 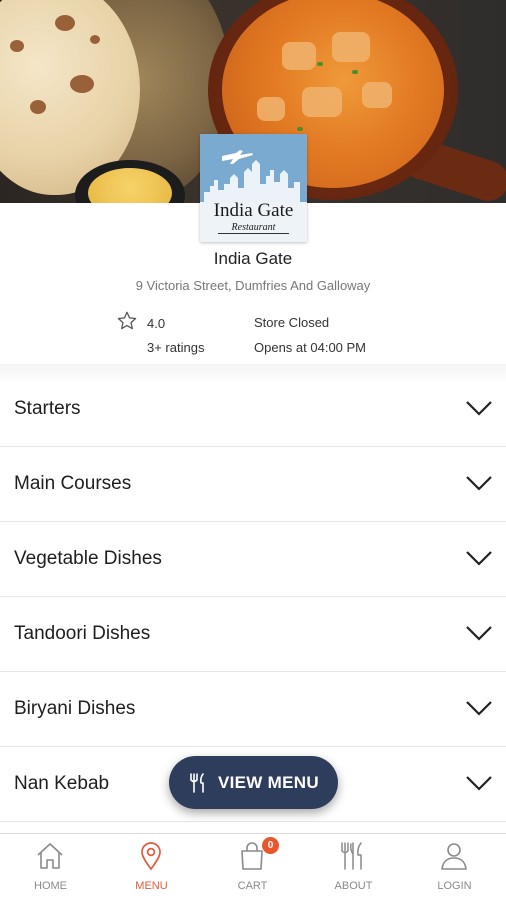 What do you see at coordinates (454, 856) in the screenshot?
I see `user-icon` at bounding box center [454, 856].